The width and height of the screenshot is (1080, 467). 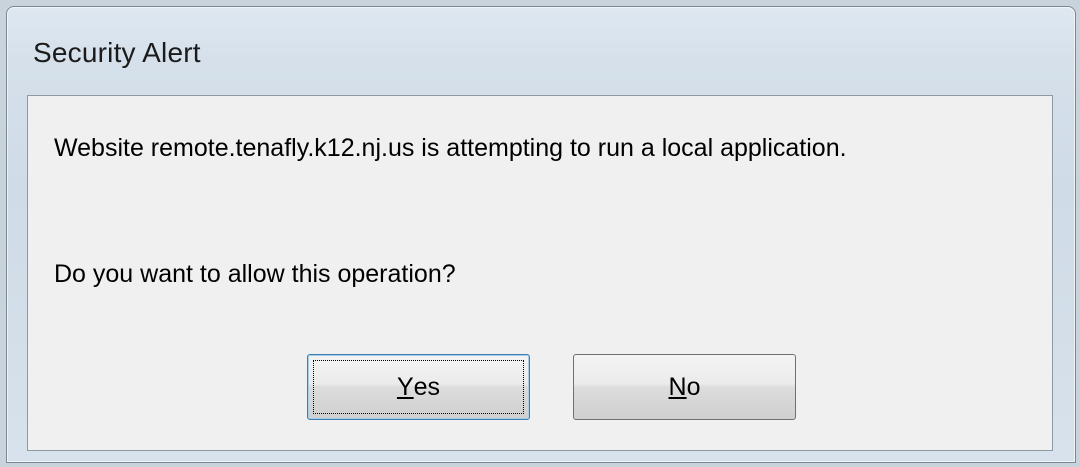 What do you see at coordinates (693, 386) in the screenshot?
I see `no-label-rest: o` at bounding box center [693, 386].